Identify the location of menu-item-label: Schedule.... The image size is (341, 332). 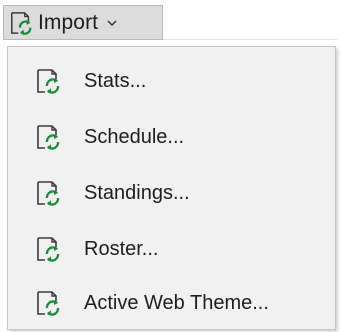
(134, 136).